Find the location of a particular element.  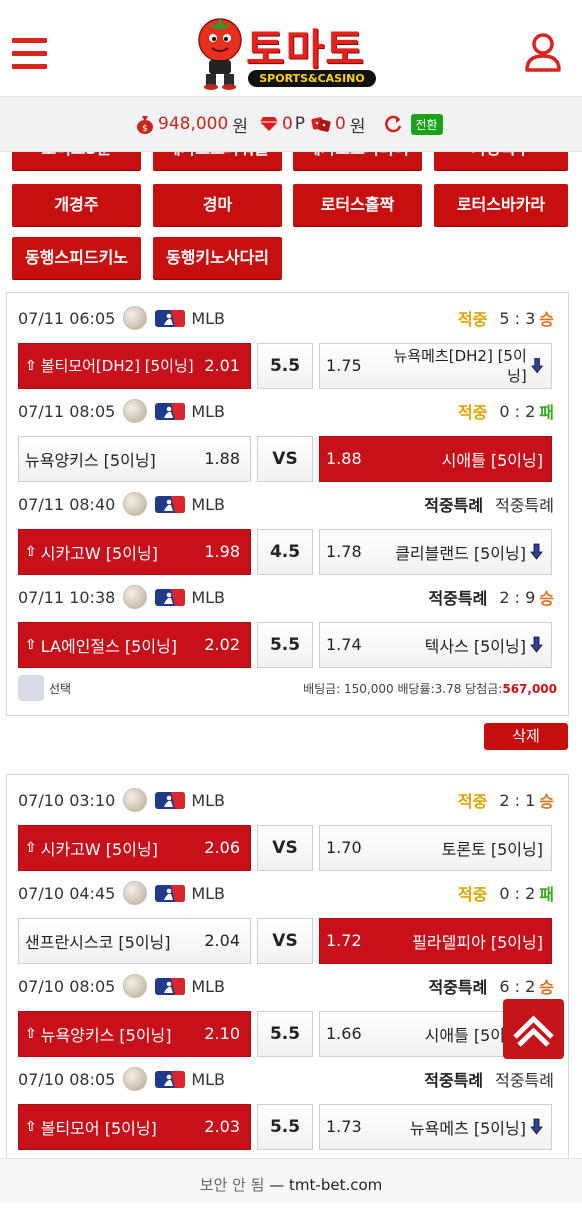

game-button: 로터스바카라 is located at coordinates (501, 205).